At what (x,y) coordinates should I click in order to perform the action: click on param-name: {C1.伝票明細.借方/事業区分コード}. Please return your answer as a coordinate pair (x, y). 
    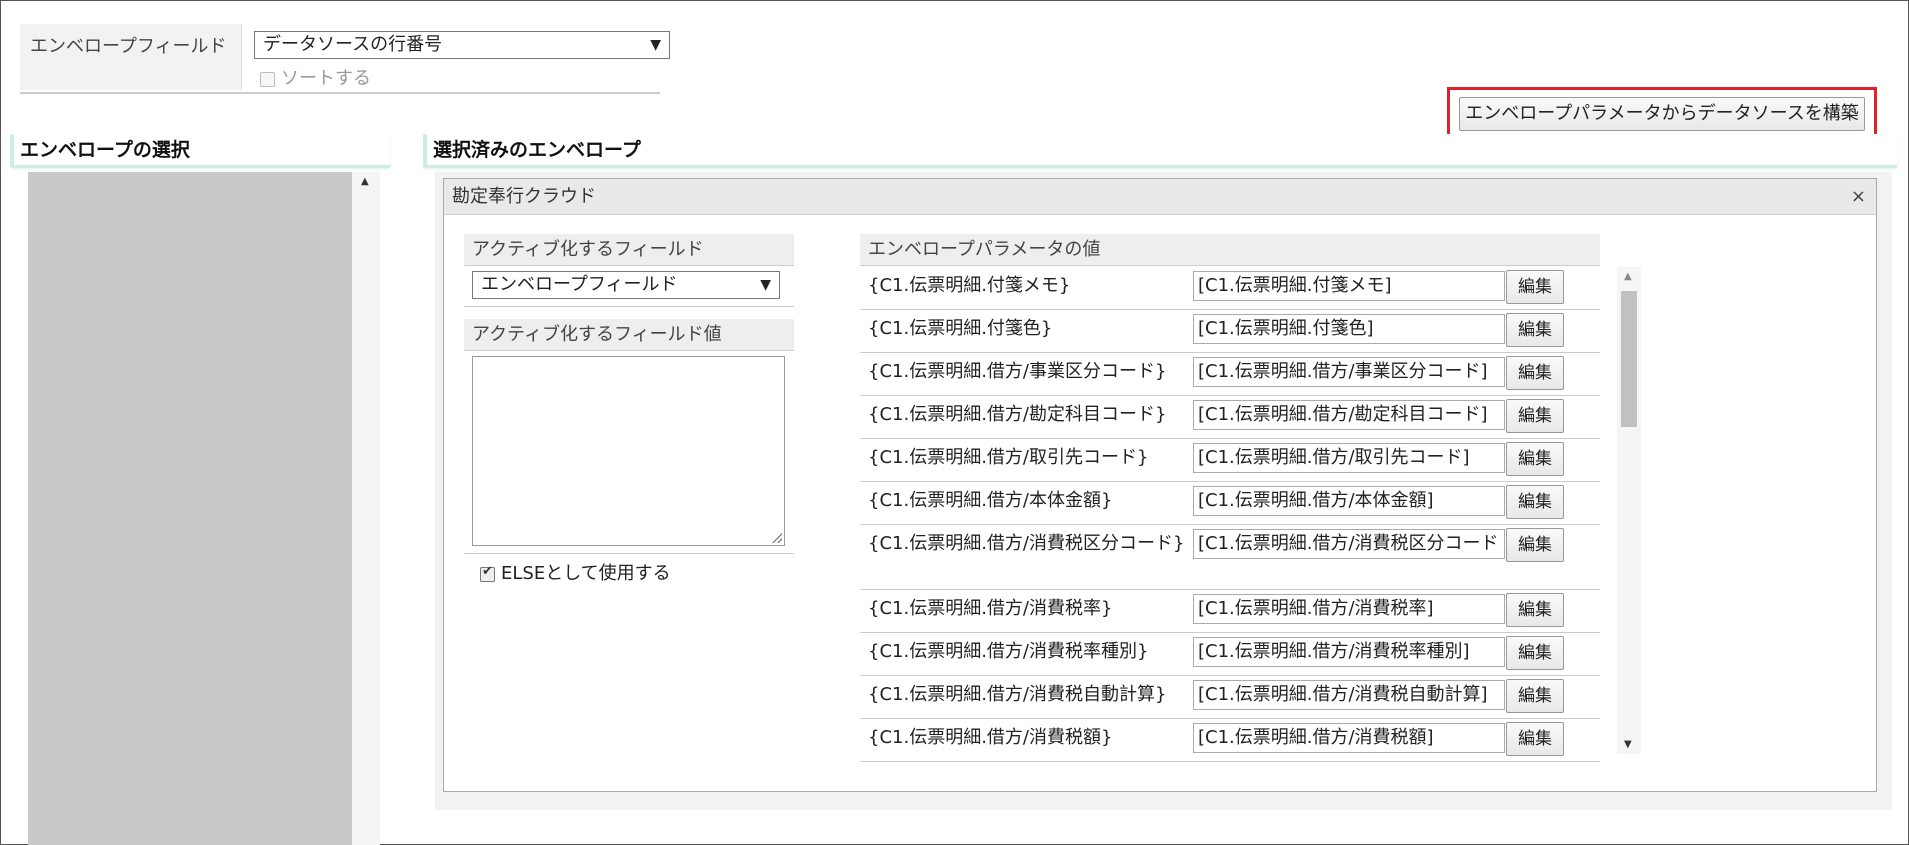
    Looking at the image, I should click on (1017, 371).